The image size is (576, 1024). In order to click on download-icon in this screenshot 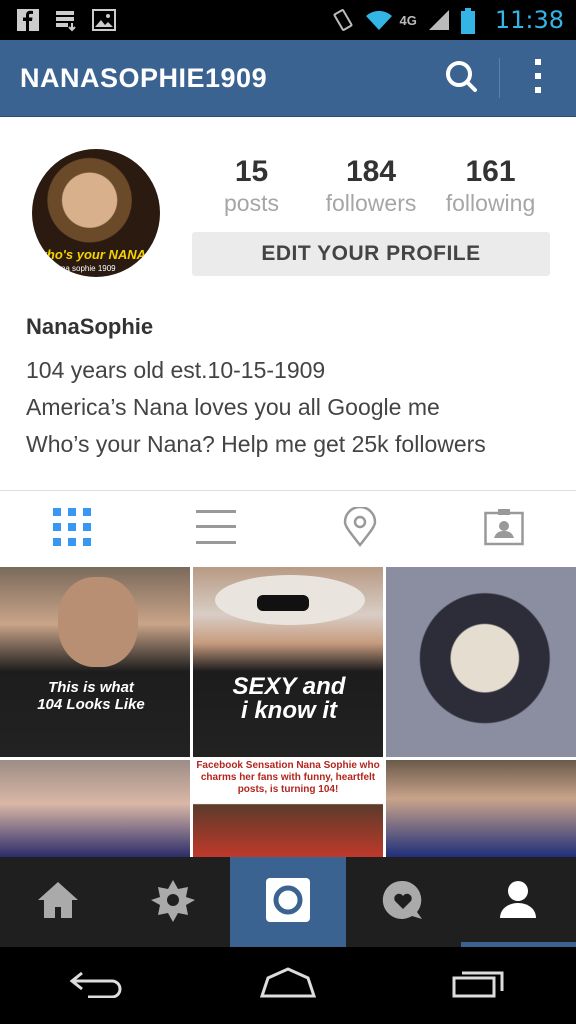, I will do `click(66, 20)`.